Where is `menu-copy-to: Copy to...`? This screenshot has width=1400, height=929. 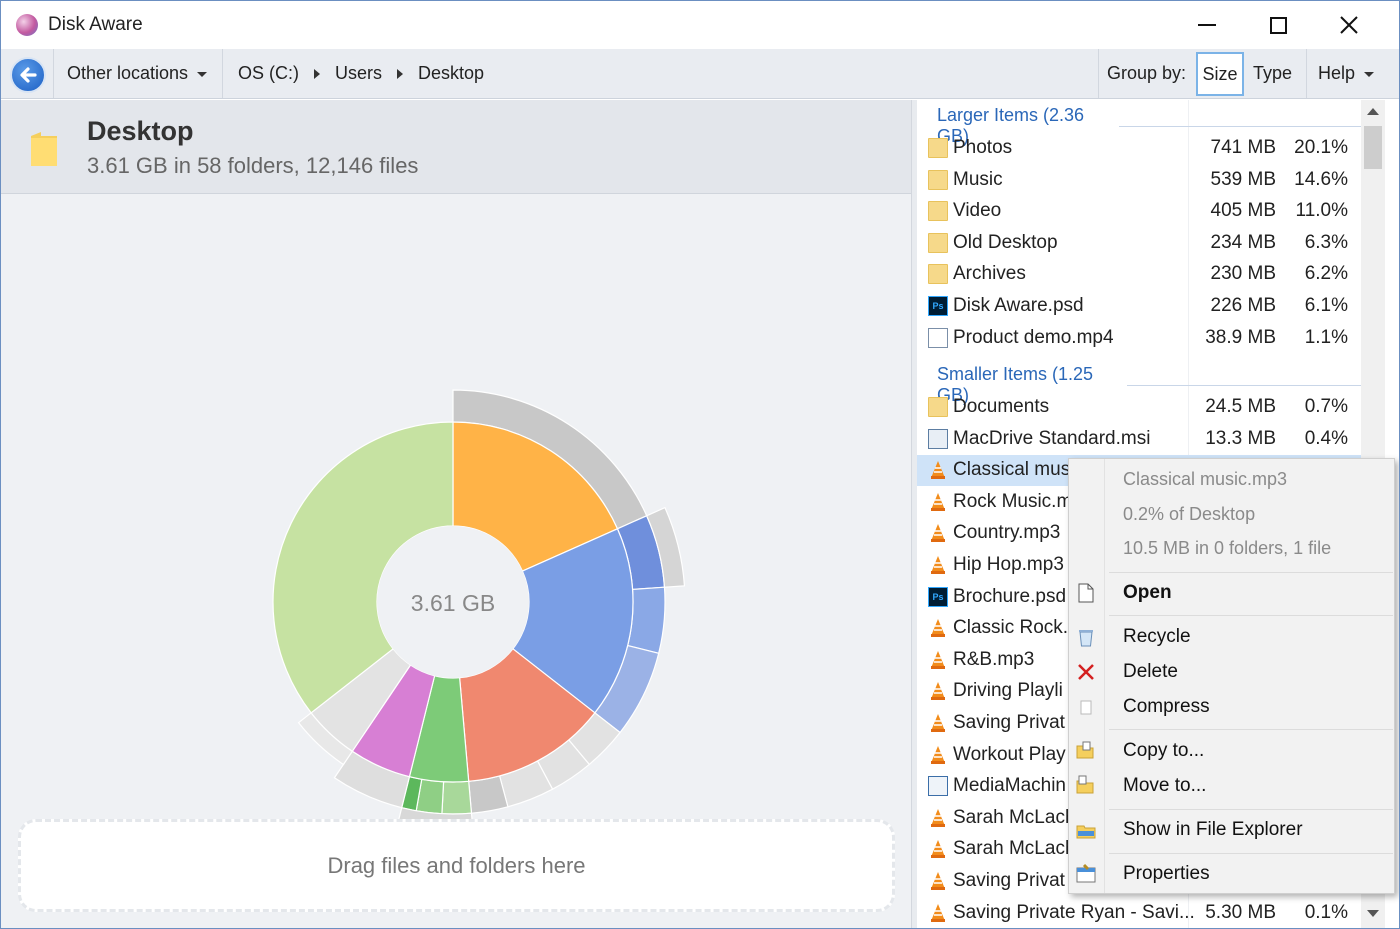
menu-copy-to: Copy to... is located at coordinates (1231, 751).